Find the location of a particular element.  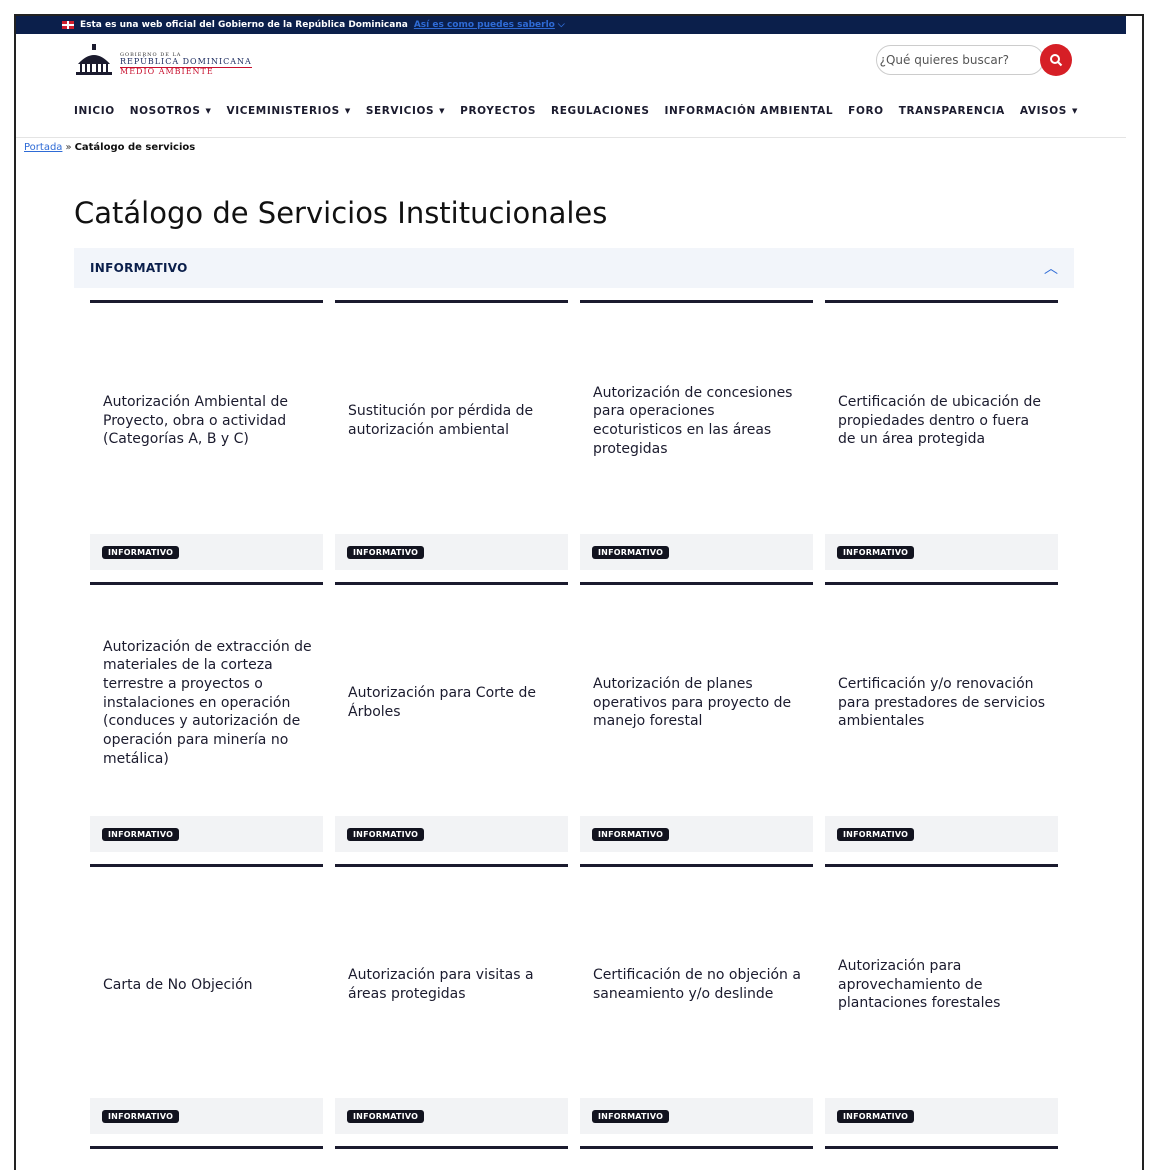

nav-item-inicio: INICIO is located at coordinates (94, 111).